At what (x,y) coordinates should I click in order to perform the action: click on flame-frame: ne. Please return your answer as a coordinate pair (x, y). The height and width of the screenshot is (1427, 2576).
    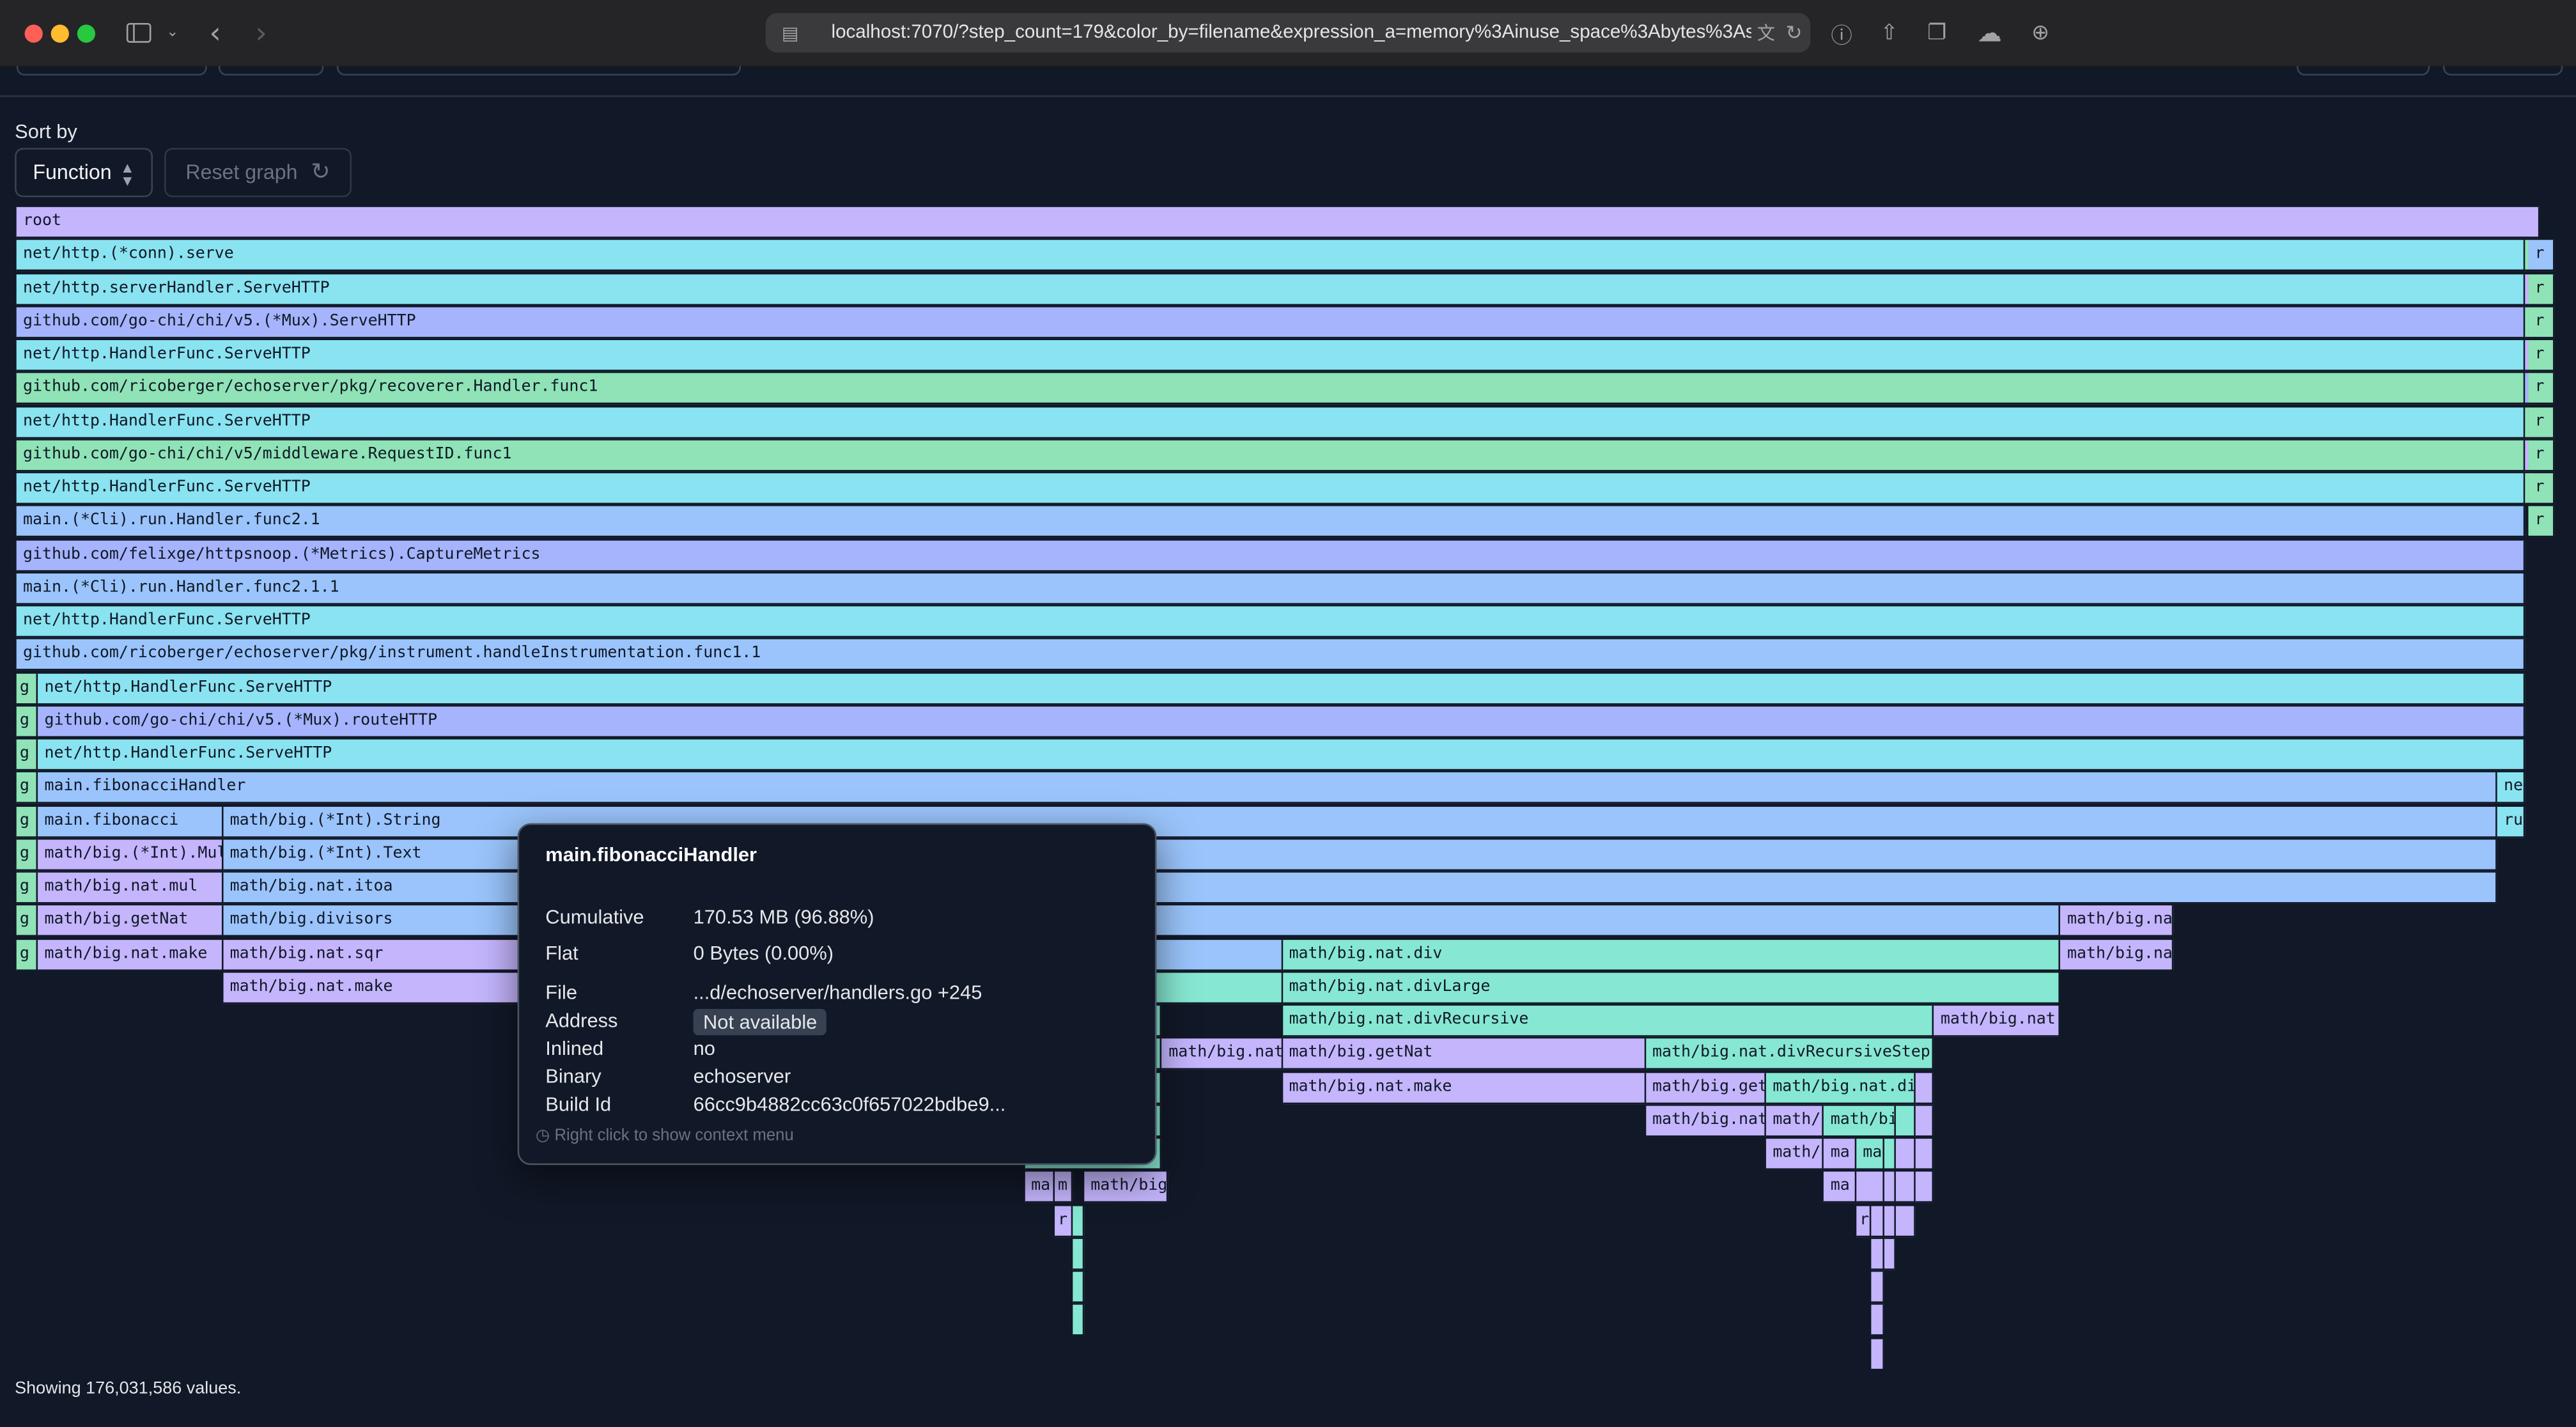
    Looking at the image, I should click on (2511, 788).